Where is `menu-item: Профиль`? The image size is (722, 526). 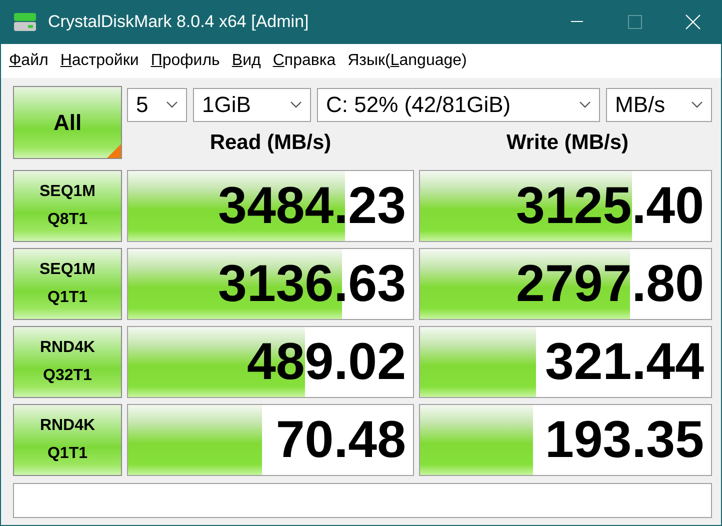 menu-item: Профиль is located at coordinates (185, 61).